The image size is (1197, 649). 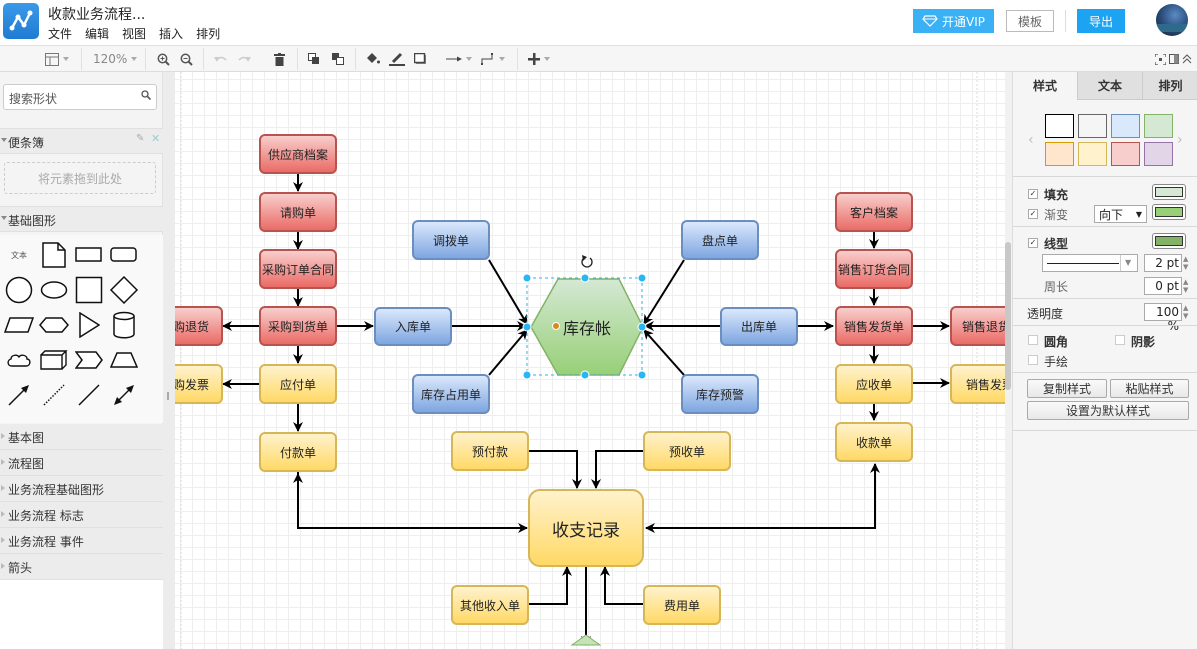 What do you see at coordinates (1033, 340) in the screenshot?
I see `rounded-checkbox` at bounding box center [1033, 340].